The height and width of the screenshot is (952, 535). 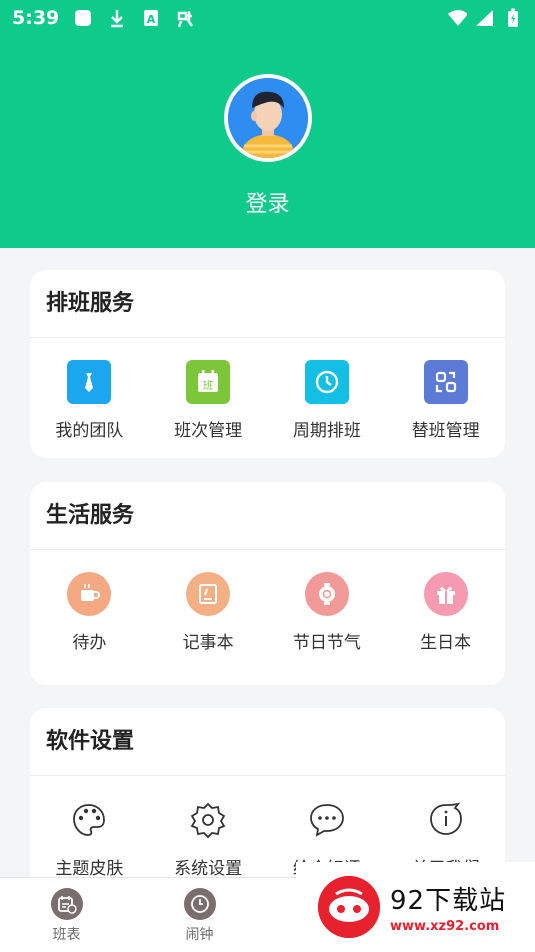 I want to click on chat-bubble-icon, so click(x=327, y=820).